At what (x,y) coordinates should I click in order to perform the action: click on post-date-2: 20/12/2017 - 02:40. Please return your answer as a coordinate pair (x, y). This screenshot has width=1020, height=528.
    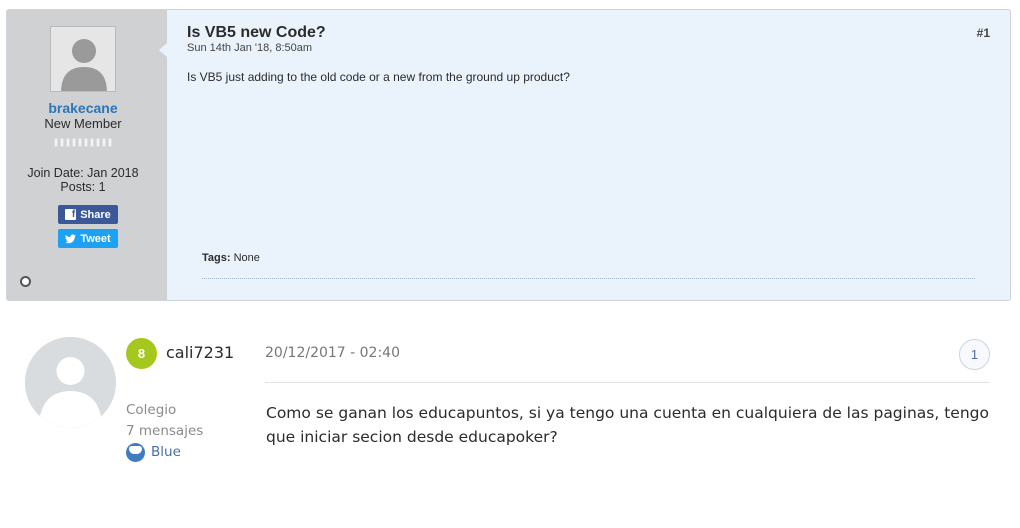
    Looking at the image, I should click on (332, 353).